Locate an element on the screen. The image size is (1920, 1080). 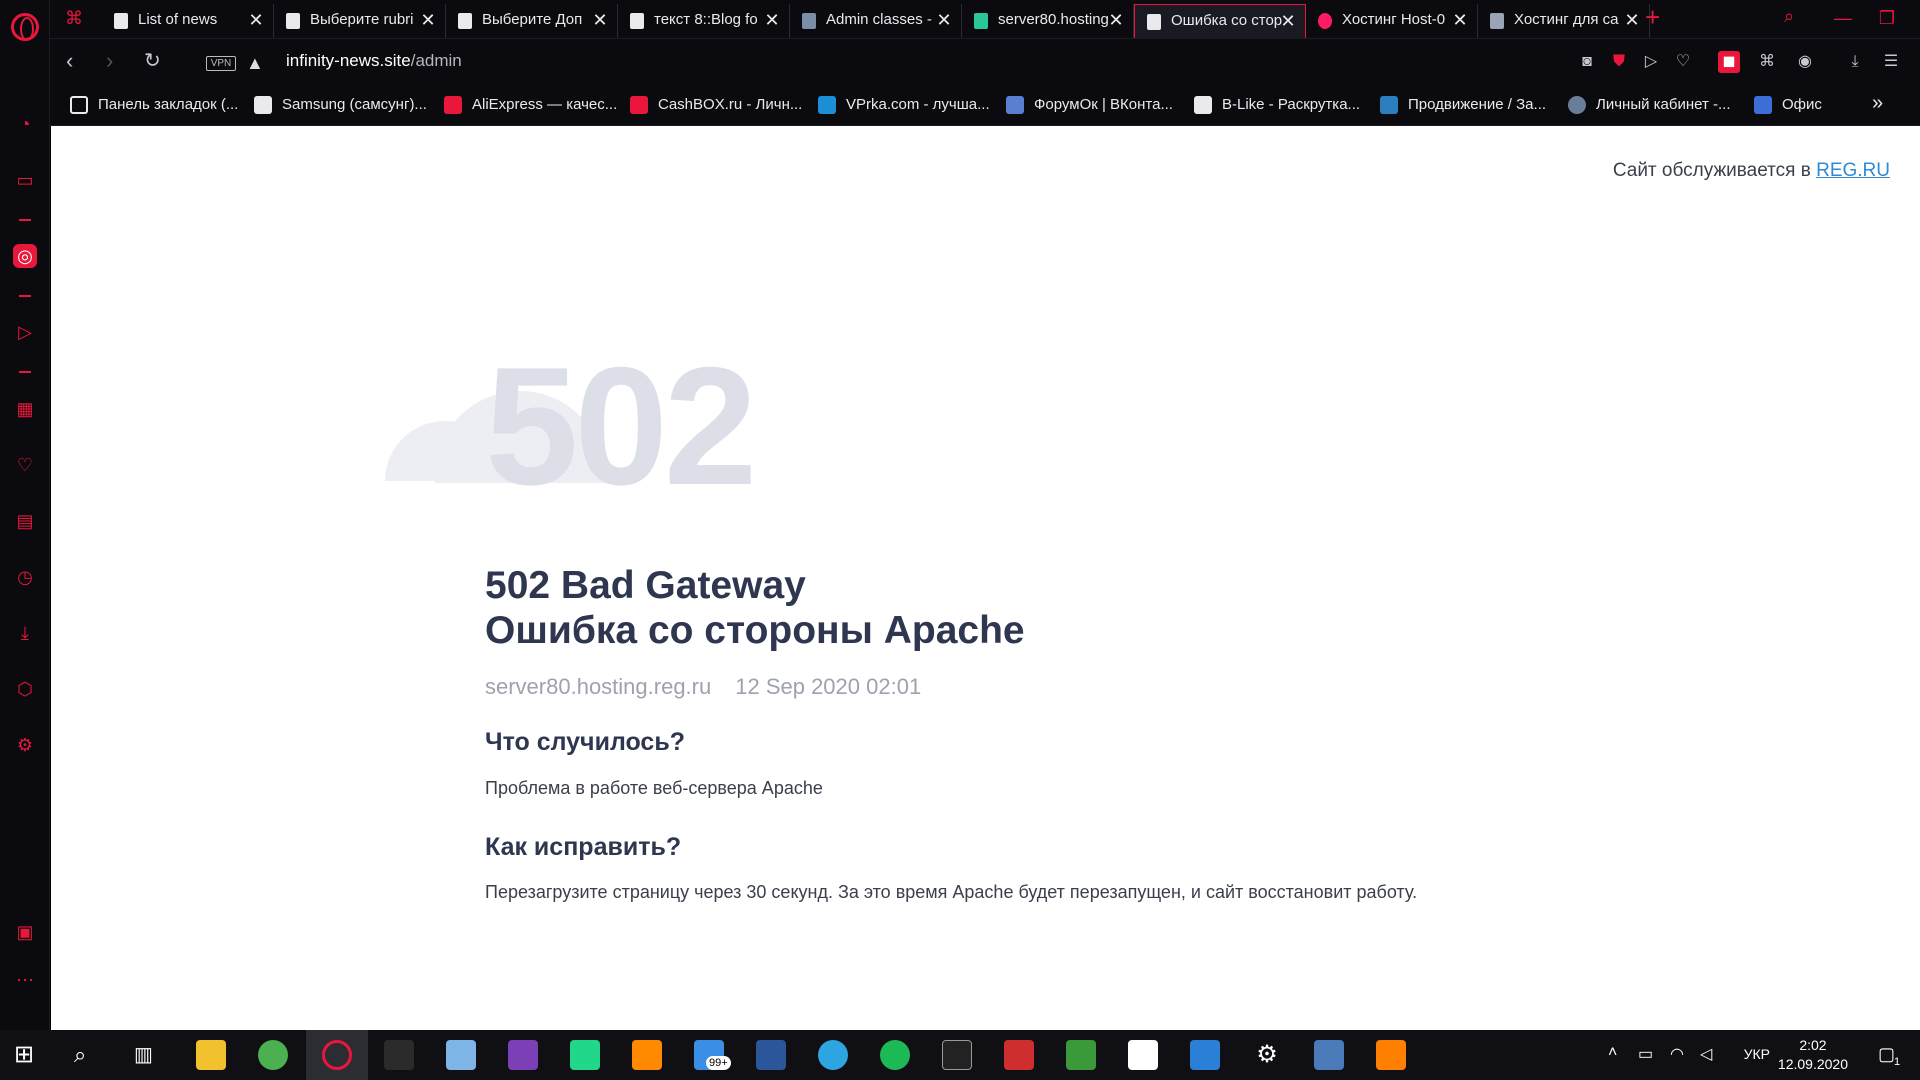
language-indicator: УКР is located at coordinates (1757, 1054).